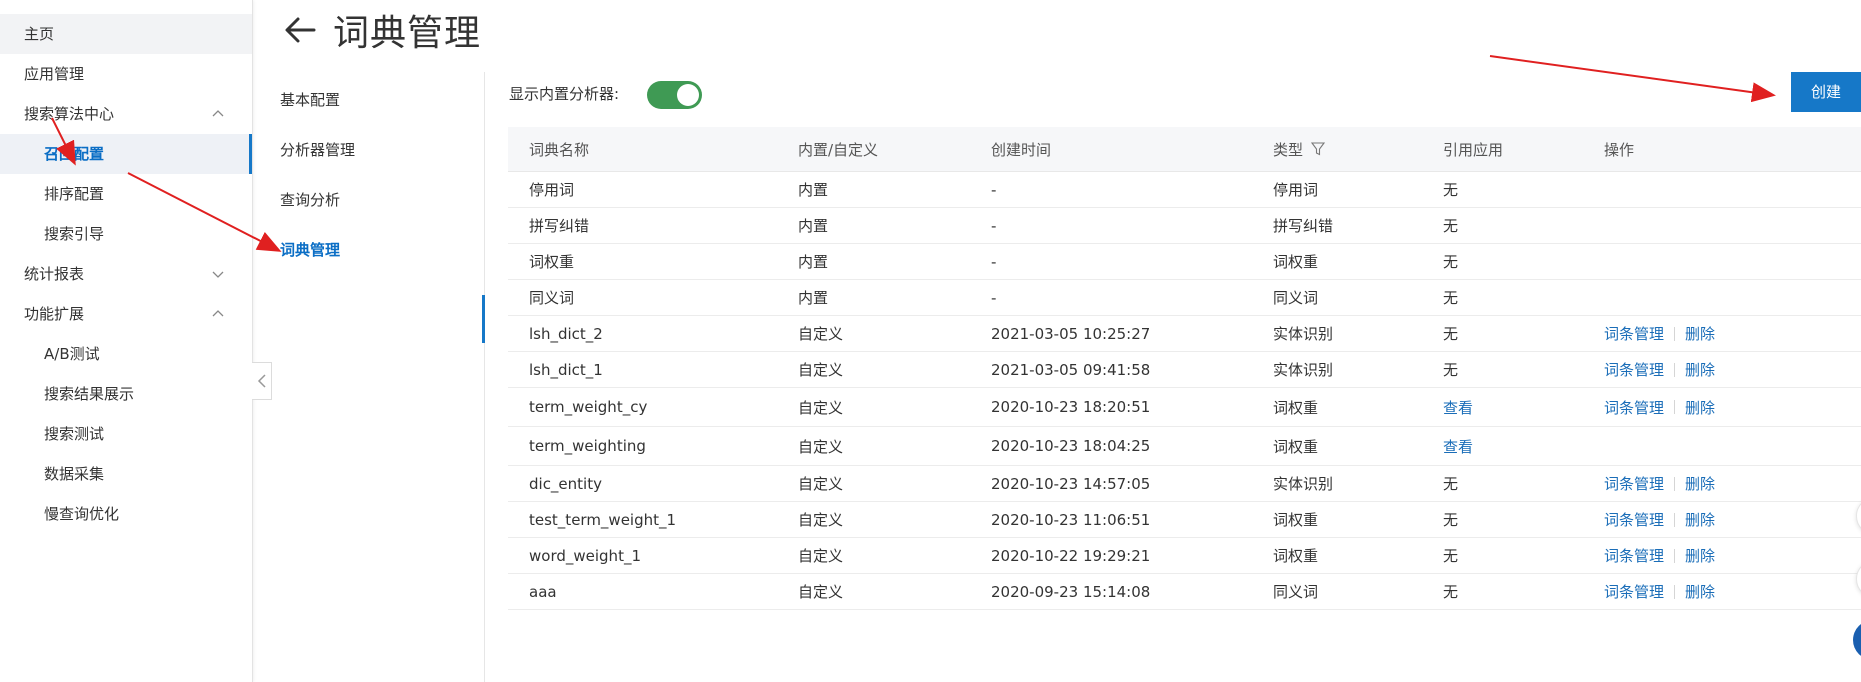 The height and width of the screenshot is (682, 1861). I want to click on floating-chat-button, so click(1857, 640).